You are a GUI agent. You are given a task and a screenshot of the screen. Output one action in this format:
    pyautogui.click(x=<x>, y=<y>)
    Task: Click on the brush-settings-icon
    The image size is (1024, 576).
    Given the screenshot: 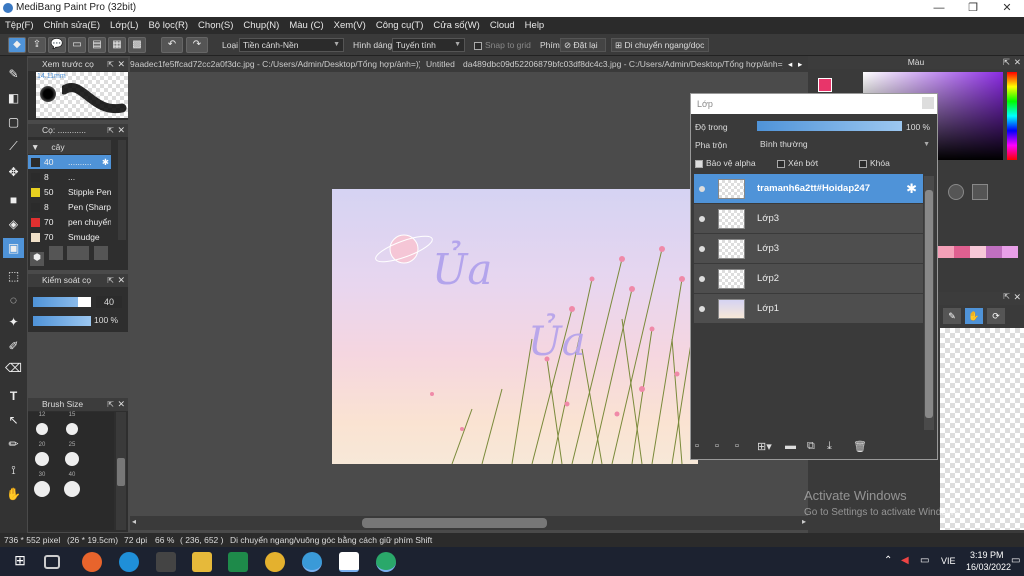 What is the action you would take?
    pyautogui.click(x=100, y=253)
    